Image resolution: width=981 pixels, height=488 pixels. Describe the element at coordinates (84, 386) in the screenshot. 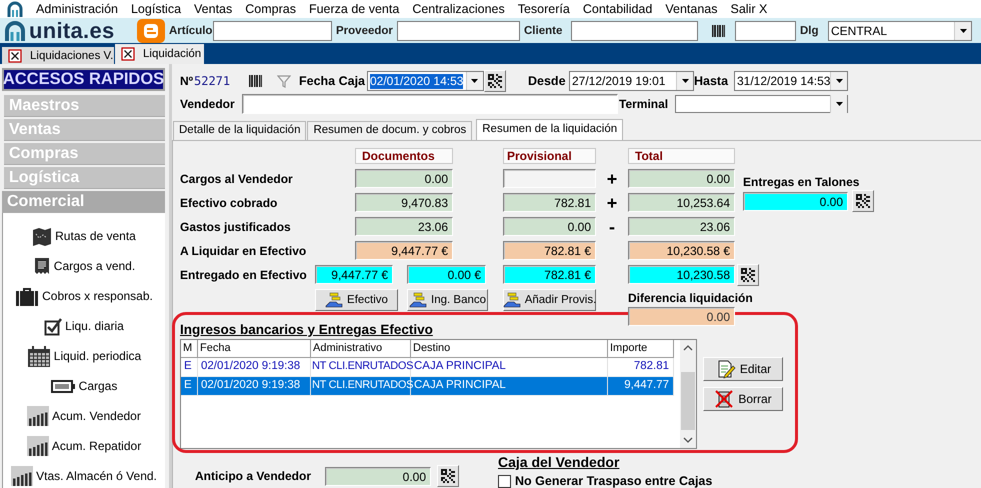

I see `sidebar-item: Cargas` at that location.